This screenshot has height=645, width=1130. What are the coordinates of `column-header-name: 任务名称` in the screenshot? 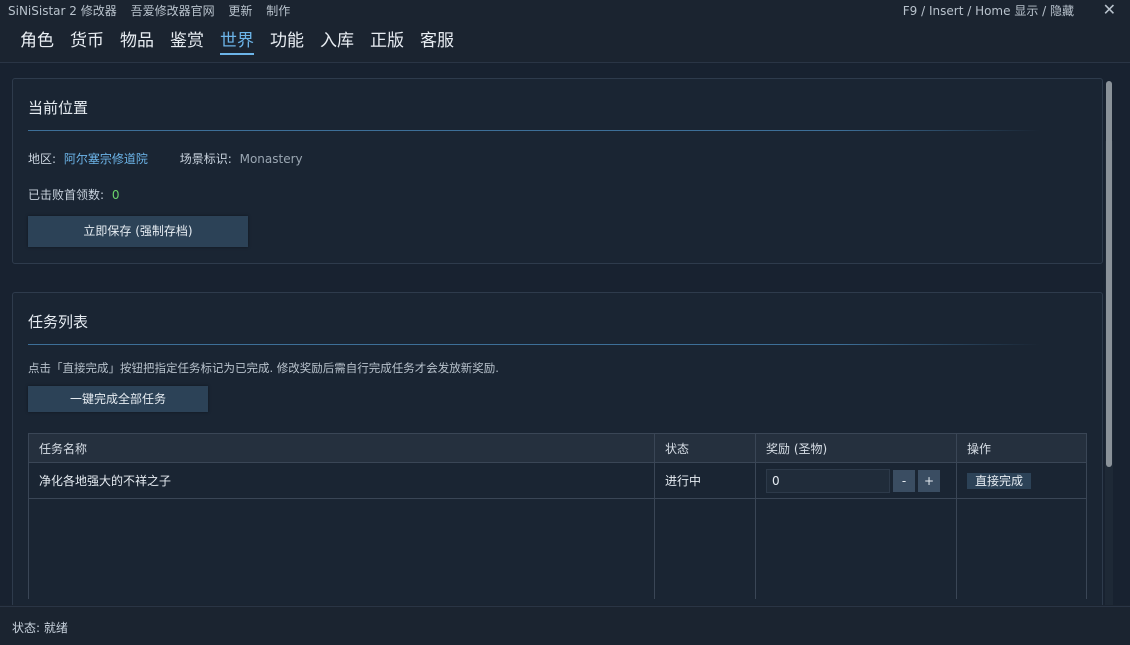 It's located at (341, 448).